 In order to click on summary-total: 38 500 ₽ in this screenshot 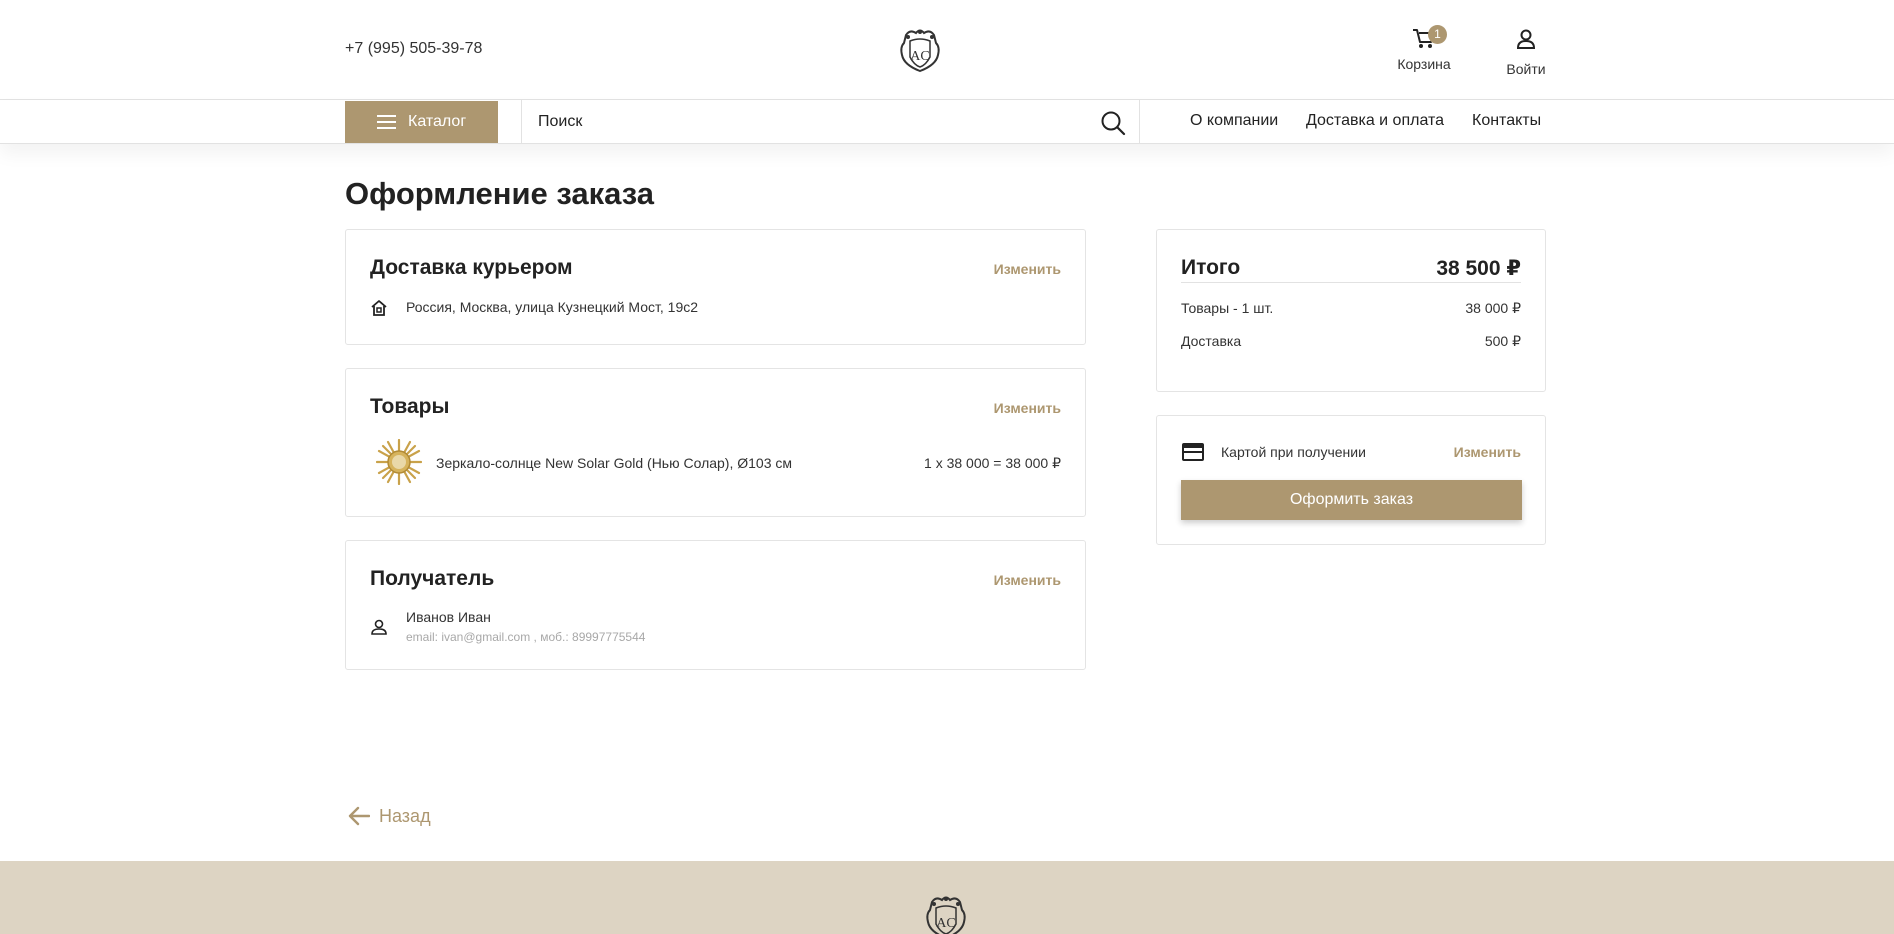, I will do `click(1478, 268)`.